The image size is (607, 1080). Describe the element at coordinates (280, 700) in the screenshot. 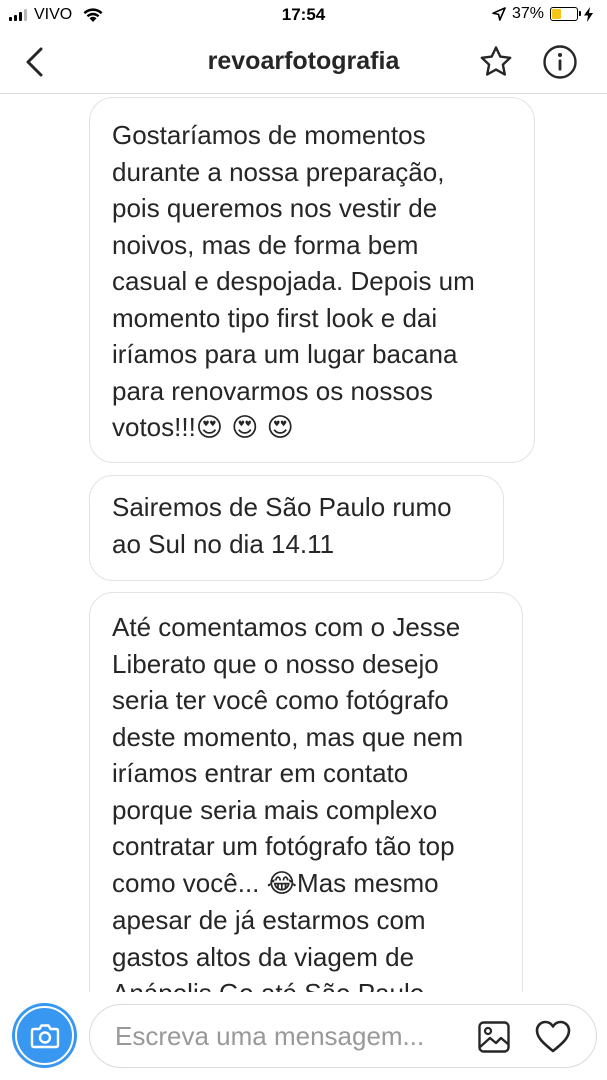

I see `message-line: seria ter você como fotógrafo` at that location.